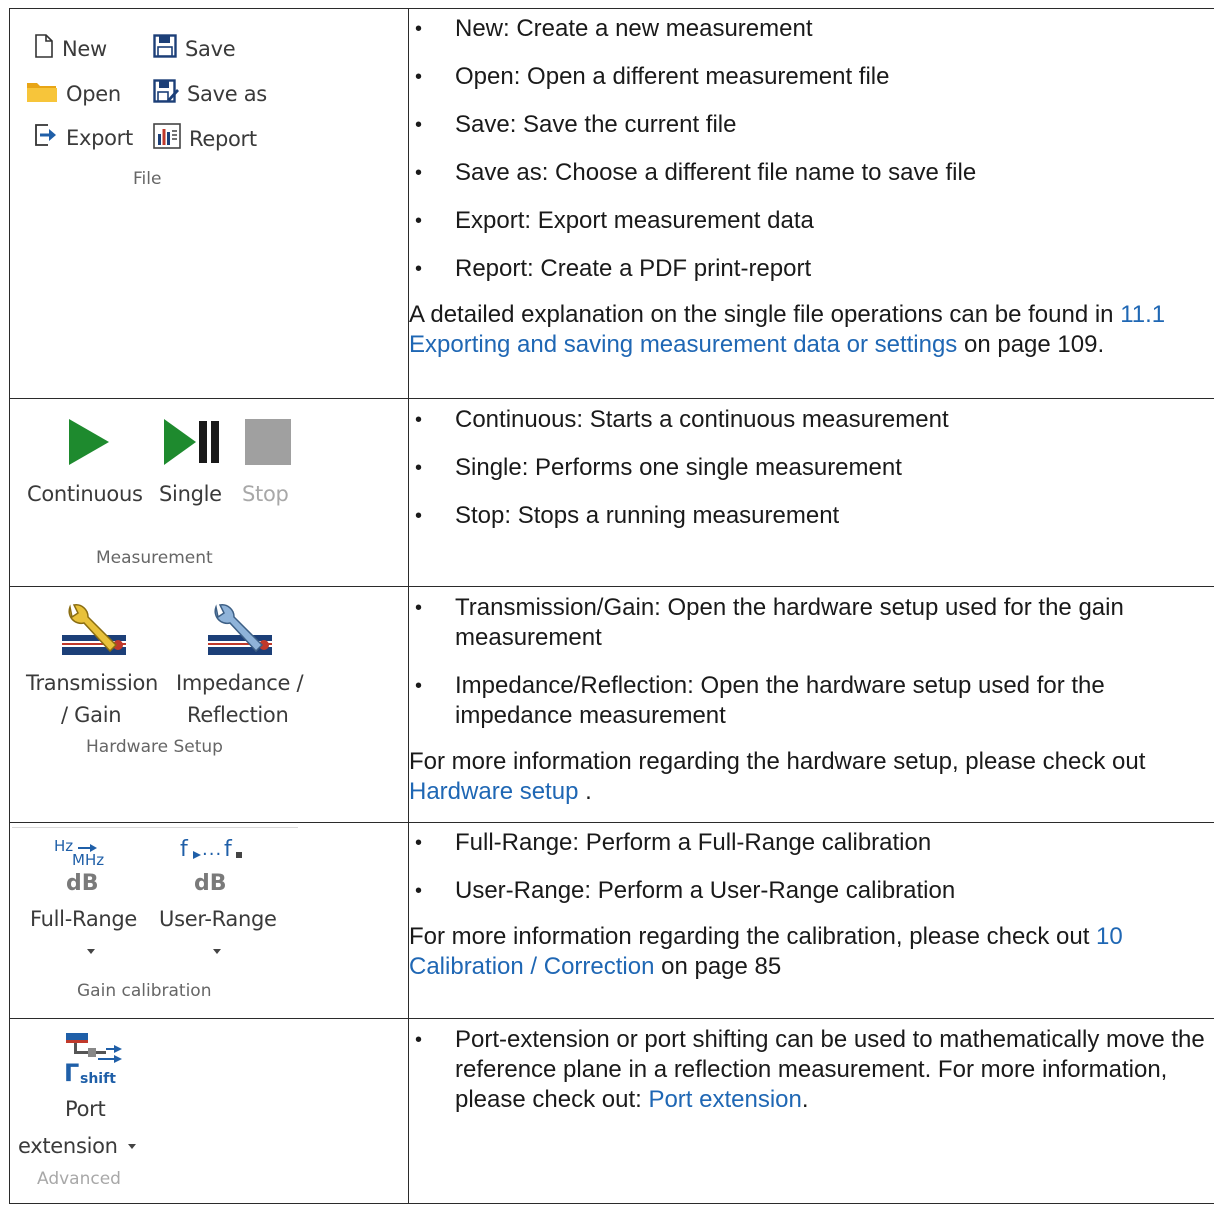 The width and height of the screenshot is (1214, 1222). Describe the element at coordinates (239, 855) in the screenshot. I see `stop-square-mini-icon` at that location.